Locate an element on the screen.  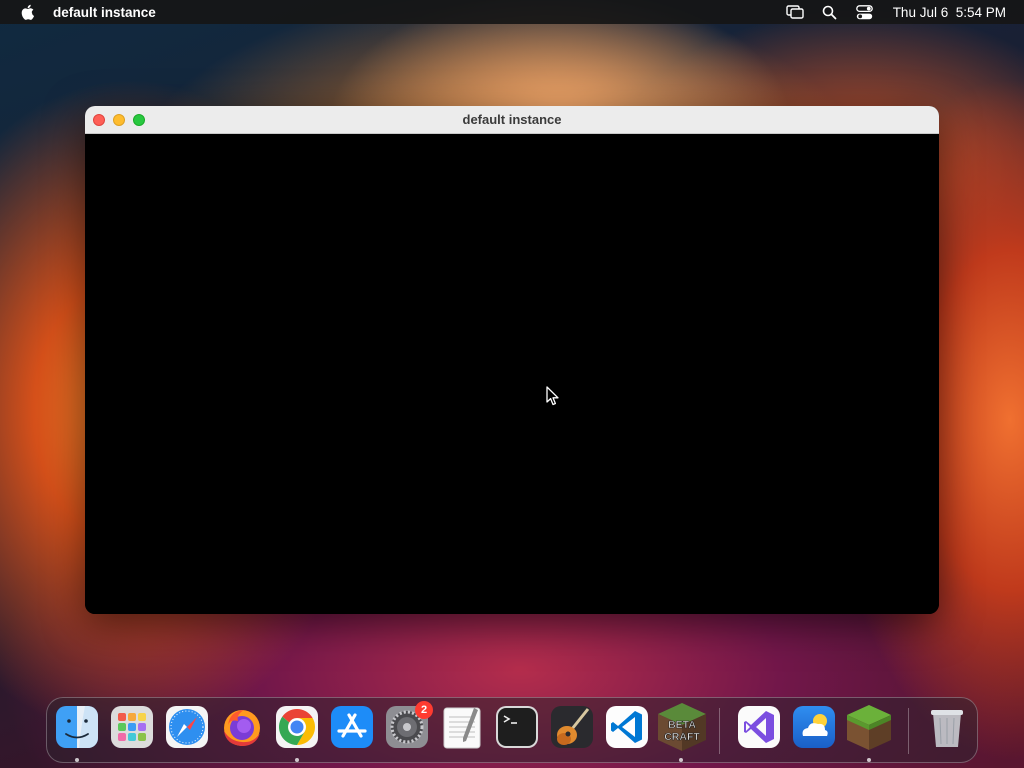
screen-mirroring-icon is located at coordinates (794, 12).